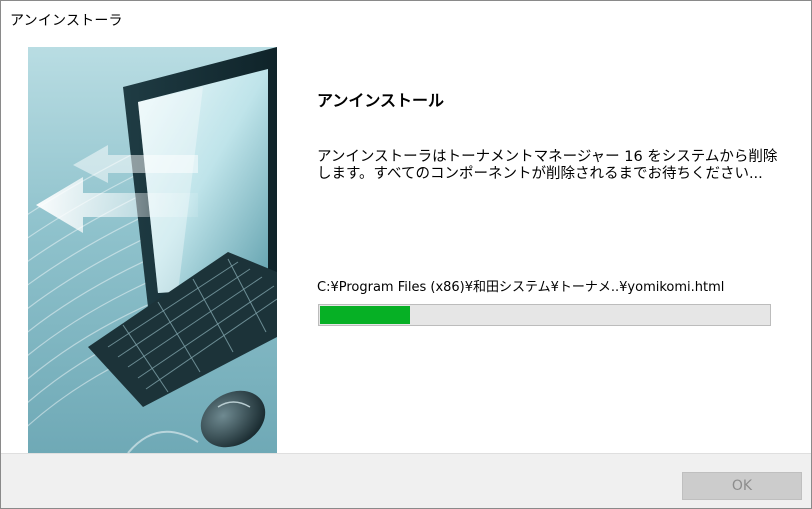 The height and width of the screenshot is (509, 812). I want to click on progress-bar, so click(544, 315).